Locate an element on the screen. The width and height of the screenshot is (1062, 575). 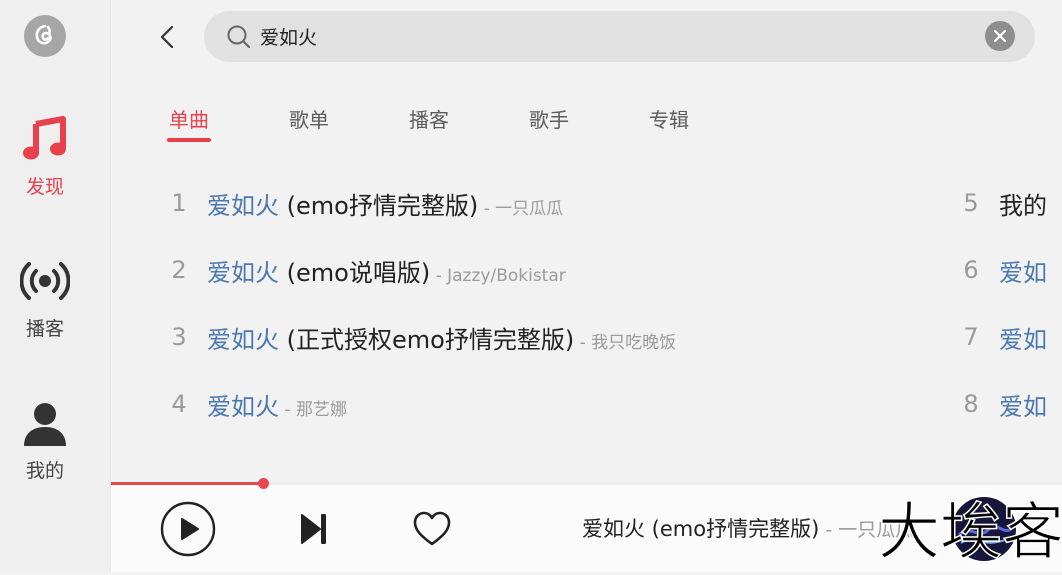
sidebar: 发现 播客 我的 is located at coordinates (55, 286).